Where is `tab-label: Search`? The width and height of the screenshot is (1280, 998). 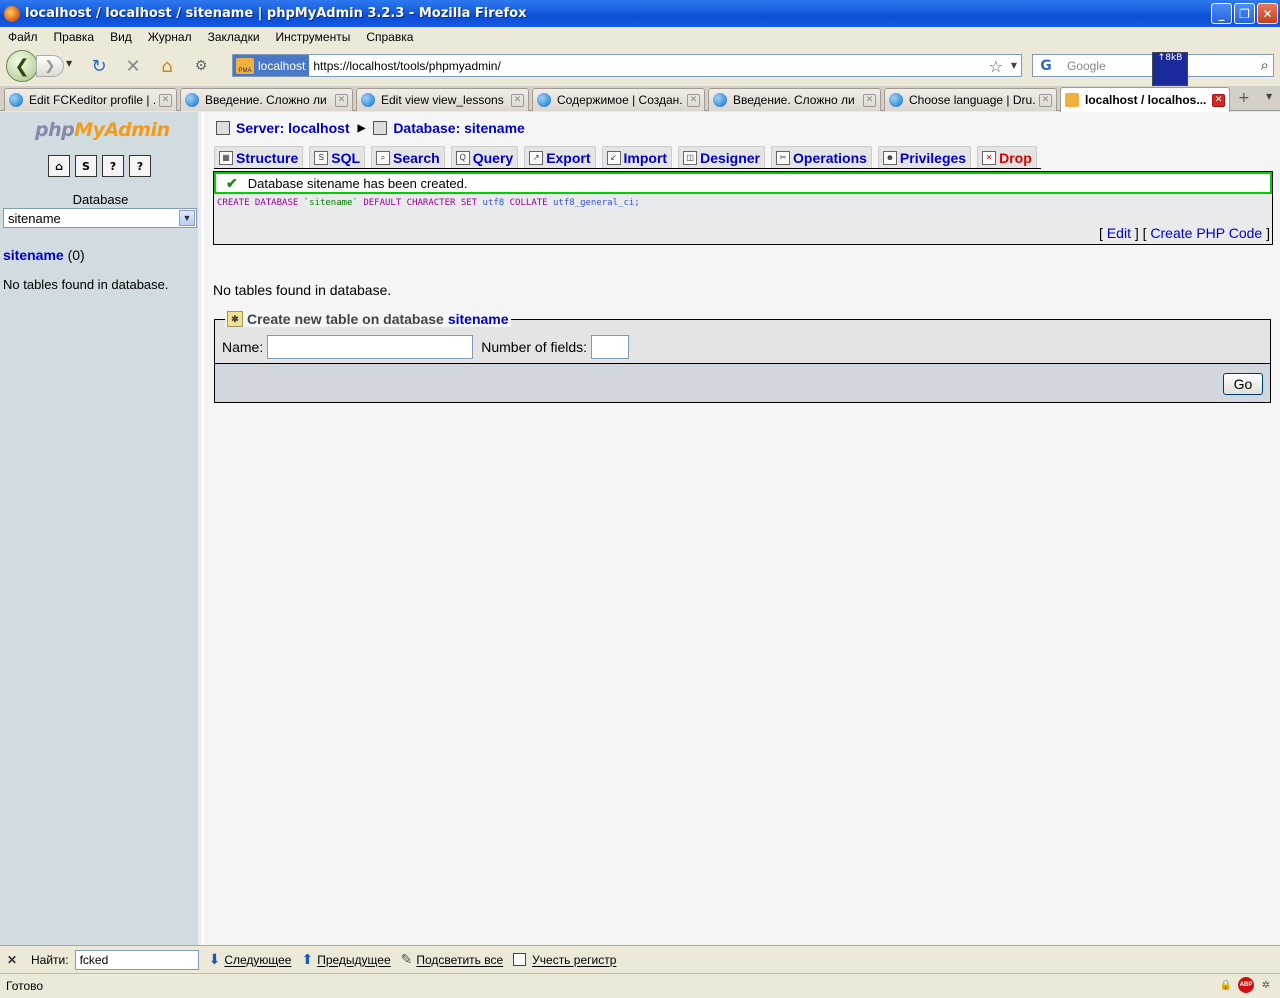
tab-label: Search is located at coordinates (416, 157).